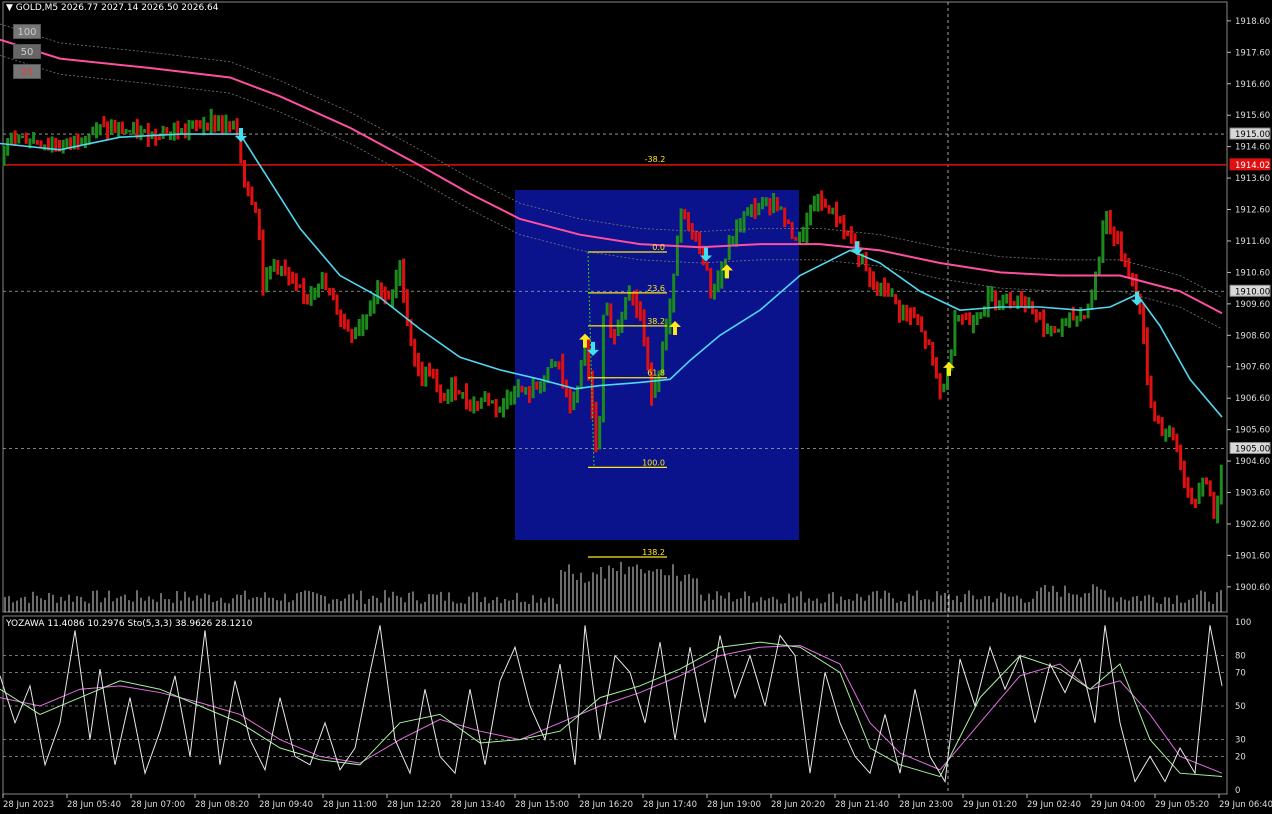 The width and height of the screenshot is (1272, 814). Describe the element at coordinates (222, 805) in the screenshot. I see `time-tick-label: 28 Jun 08:20` at that location.